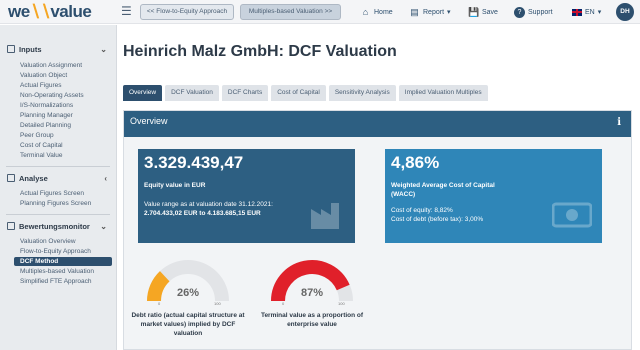 Image resolution: width=640 pixels, height=350 pixels. Describe the element at coordinates (46, 105) in the screenshot. I see `sidebar-item-is-normalizations: I/S-Normalizations` at that location.